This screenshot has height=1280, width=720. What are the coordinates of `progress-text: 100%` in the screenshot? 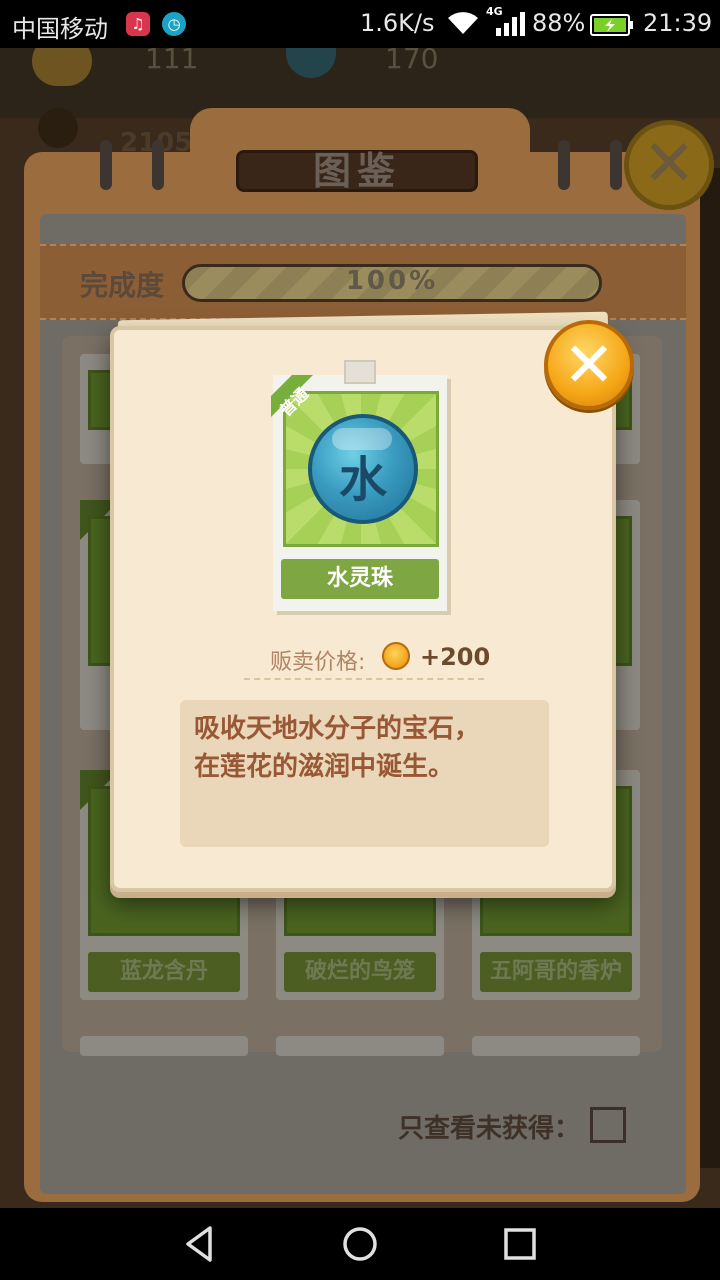 It's located at (392, 281).